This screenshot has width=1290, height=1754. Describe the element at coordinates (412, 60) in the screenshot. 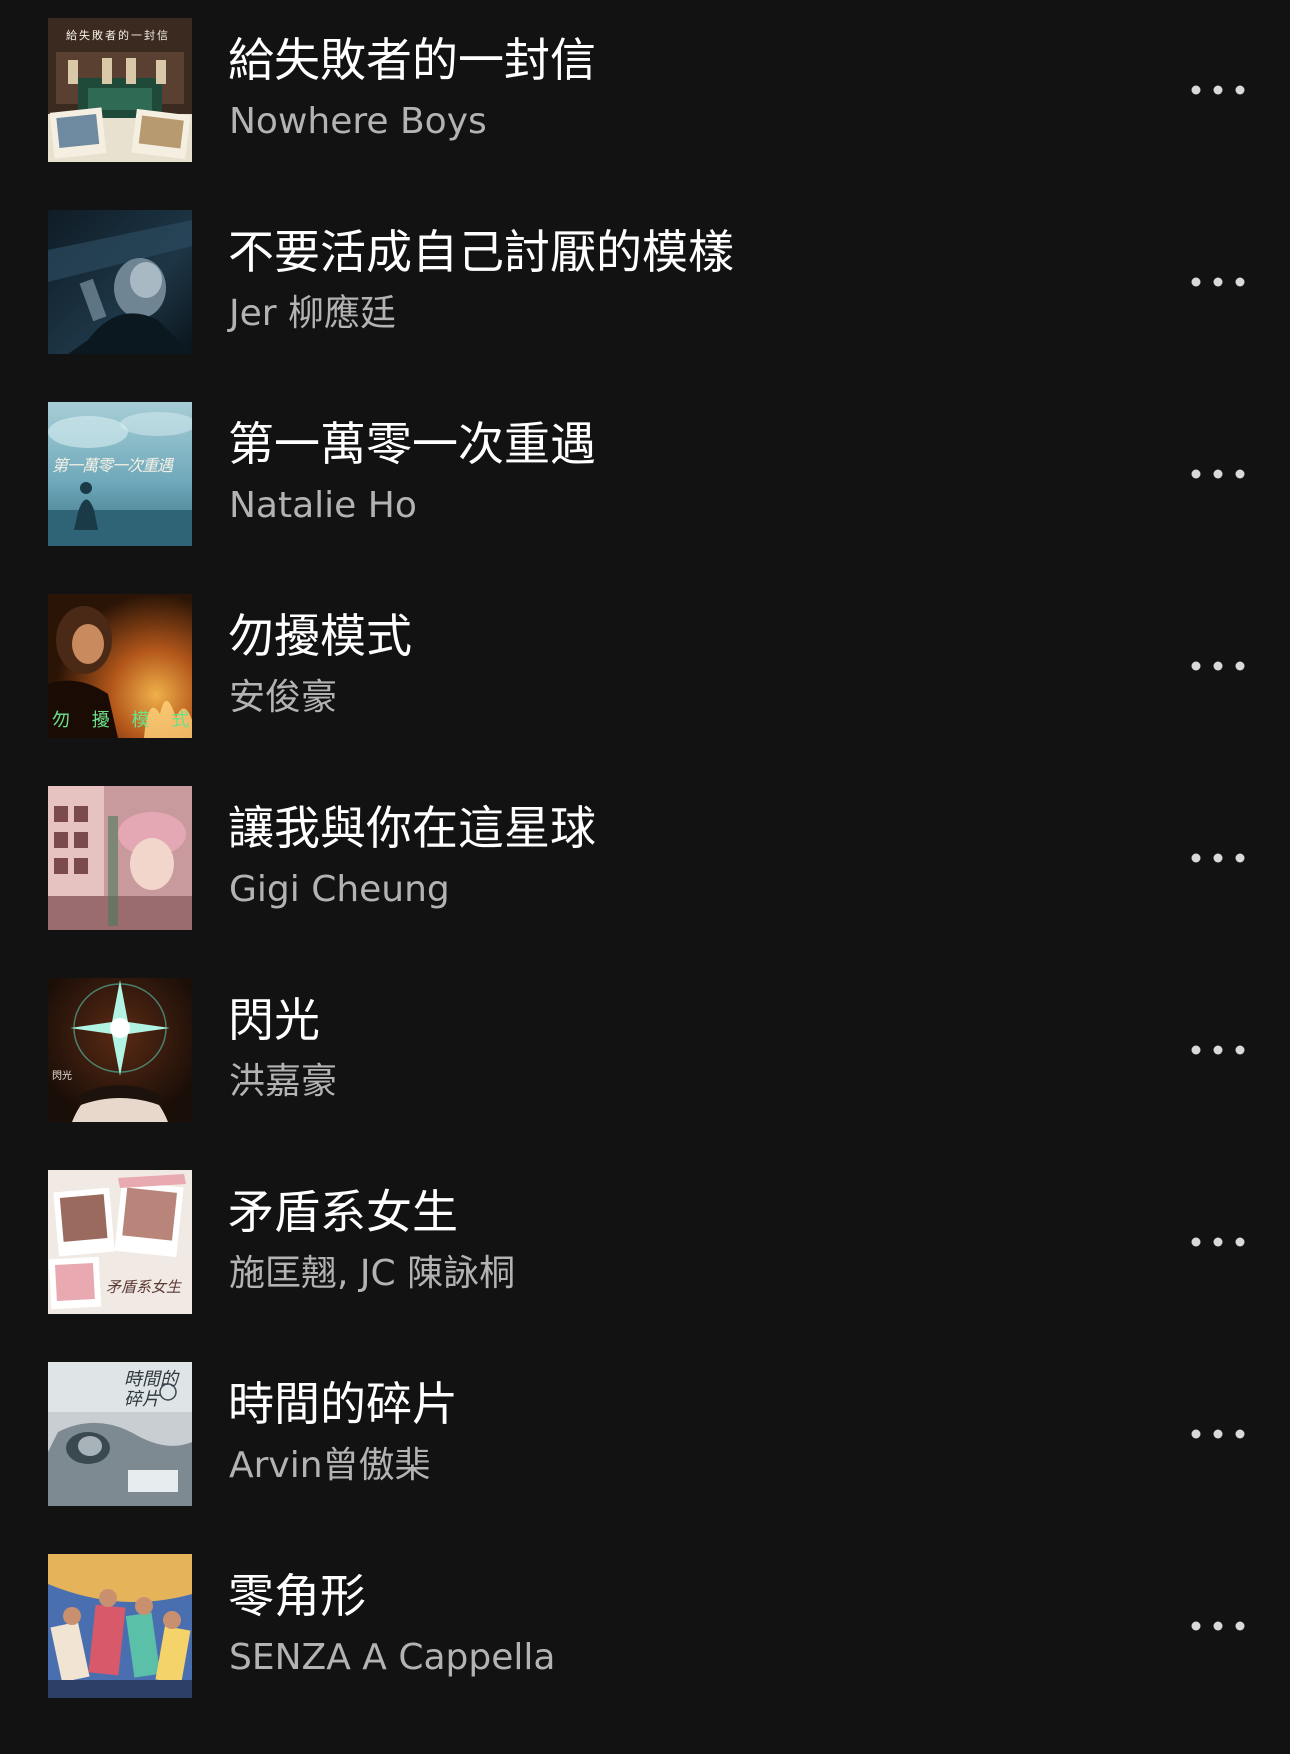

I see `track-title: 給失敗者的一封信` at that location.